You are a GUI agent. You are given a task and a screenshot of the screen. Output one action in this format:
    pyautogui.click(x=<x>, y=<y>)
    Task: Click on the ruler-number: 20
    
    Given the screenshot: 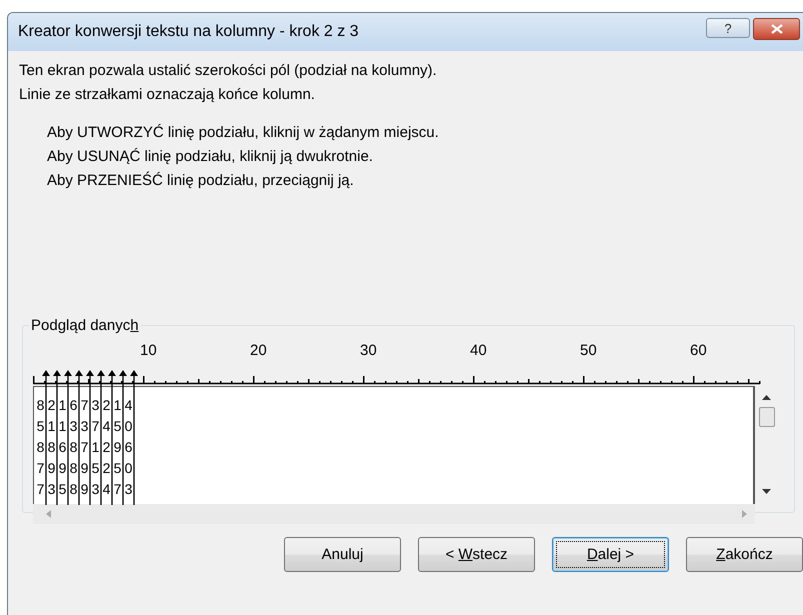 What is the action you would take?
    pyautogui.click(x=258, y=350)
    